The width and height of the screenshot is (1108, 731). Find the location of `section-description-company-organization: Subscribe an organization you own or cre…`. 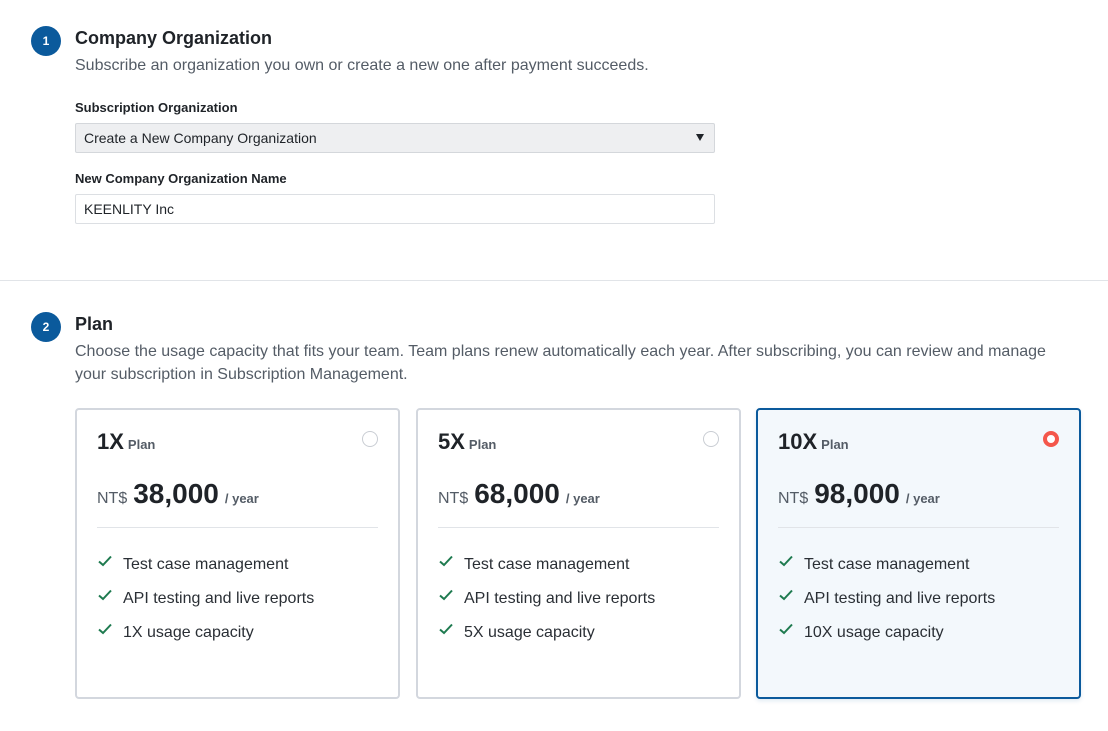

section-description-company-organization: Subscribe an organization you own or cre… is located at coordinates (362, 65).